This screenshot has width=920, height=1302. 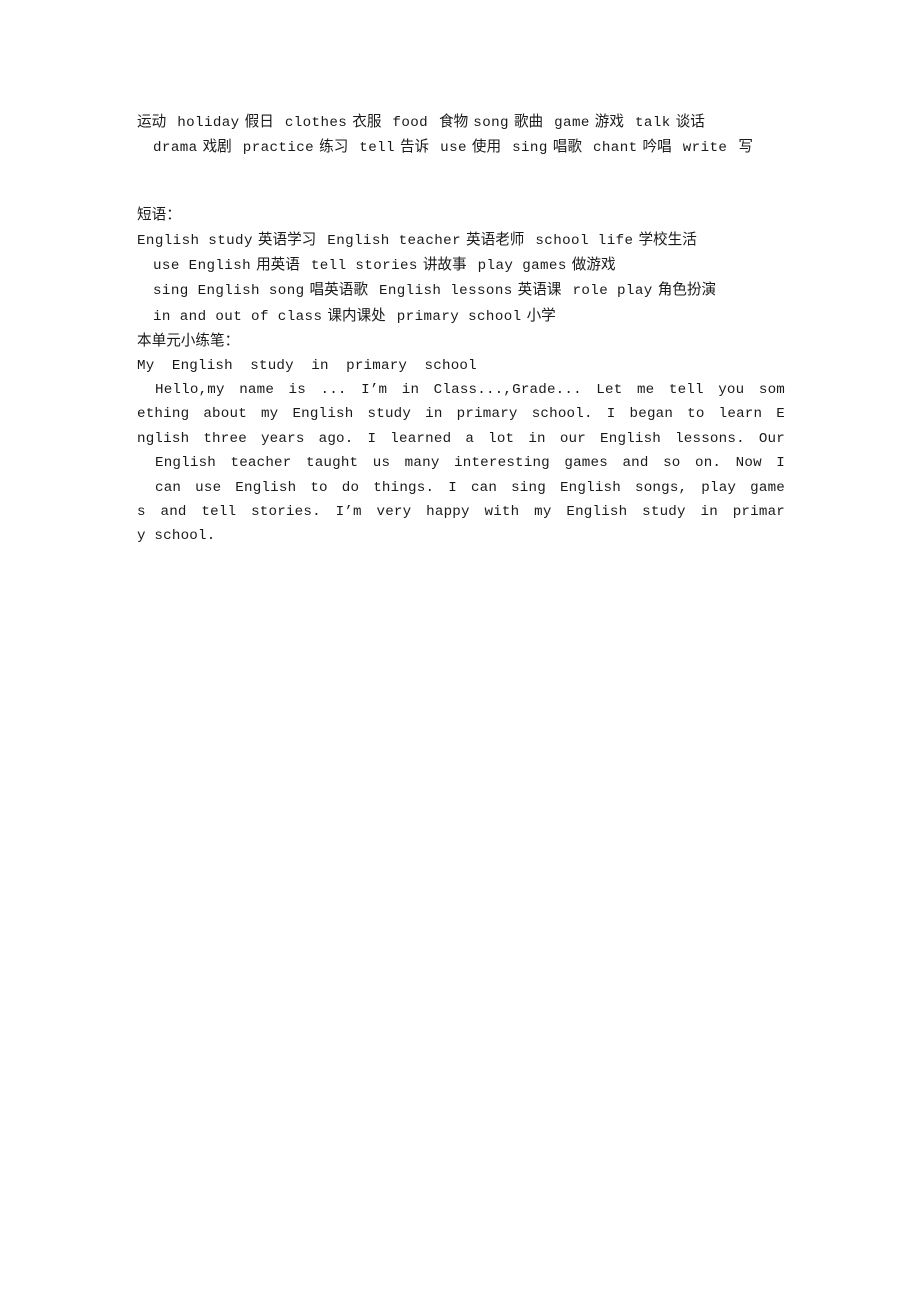 What do you see at coordinates (486, 147) in the screenshot?
I see `vocabulary-term-cn: 使用` at bounding box center [486, 147].